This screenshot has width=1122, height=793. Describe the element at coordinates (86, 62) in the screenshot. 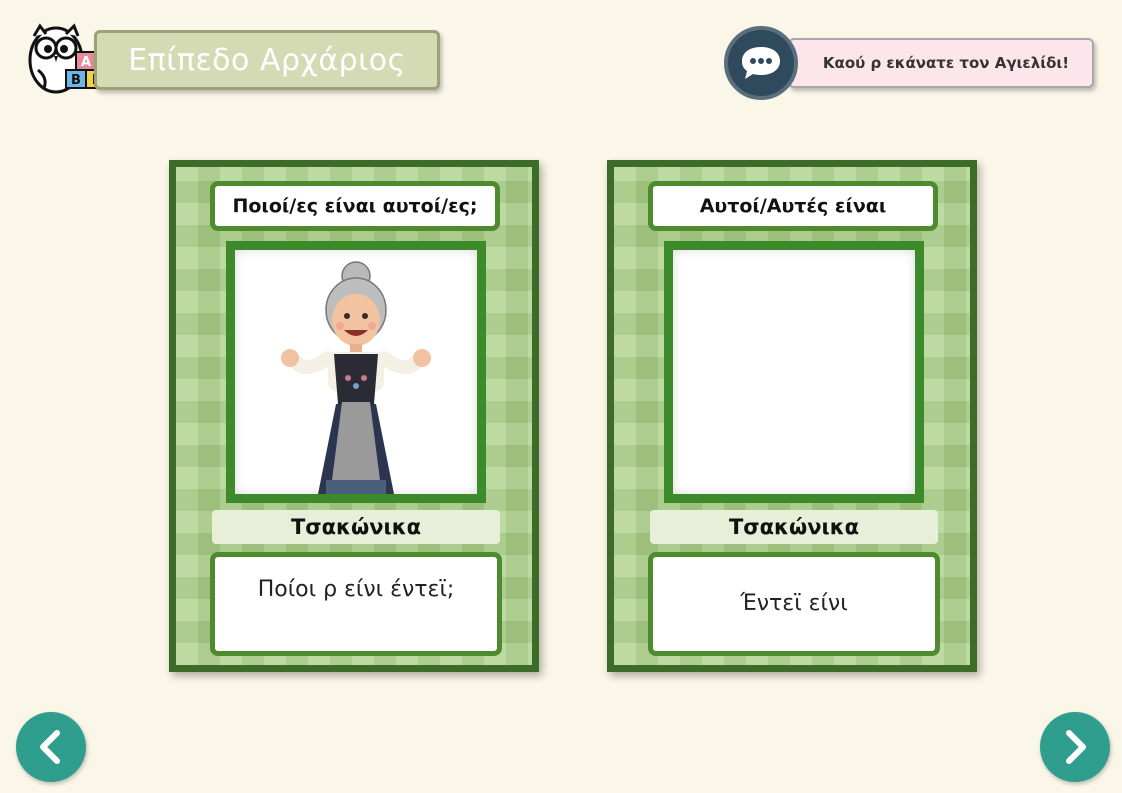

I see `logo-letter-a: Α` at that location.